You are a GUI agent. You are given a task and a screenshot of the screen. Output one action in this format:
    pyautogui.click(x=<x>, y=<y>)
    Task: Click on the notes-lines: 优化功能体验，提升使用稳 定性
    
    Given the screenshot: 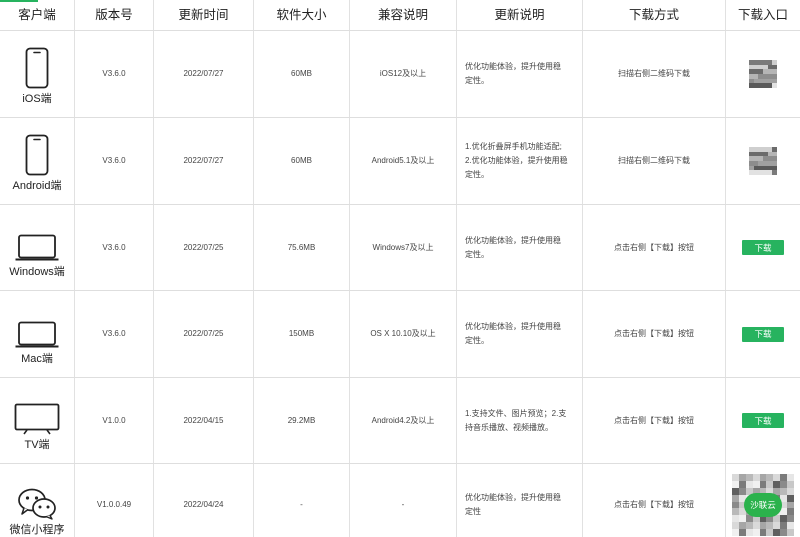 What is the action you would take?
    pyautogui.click(x=513, y=505)
    